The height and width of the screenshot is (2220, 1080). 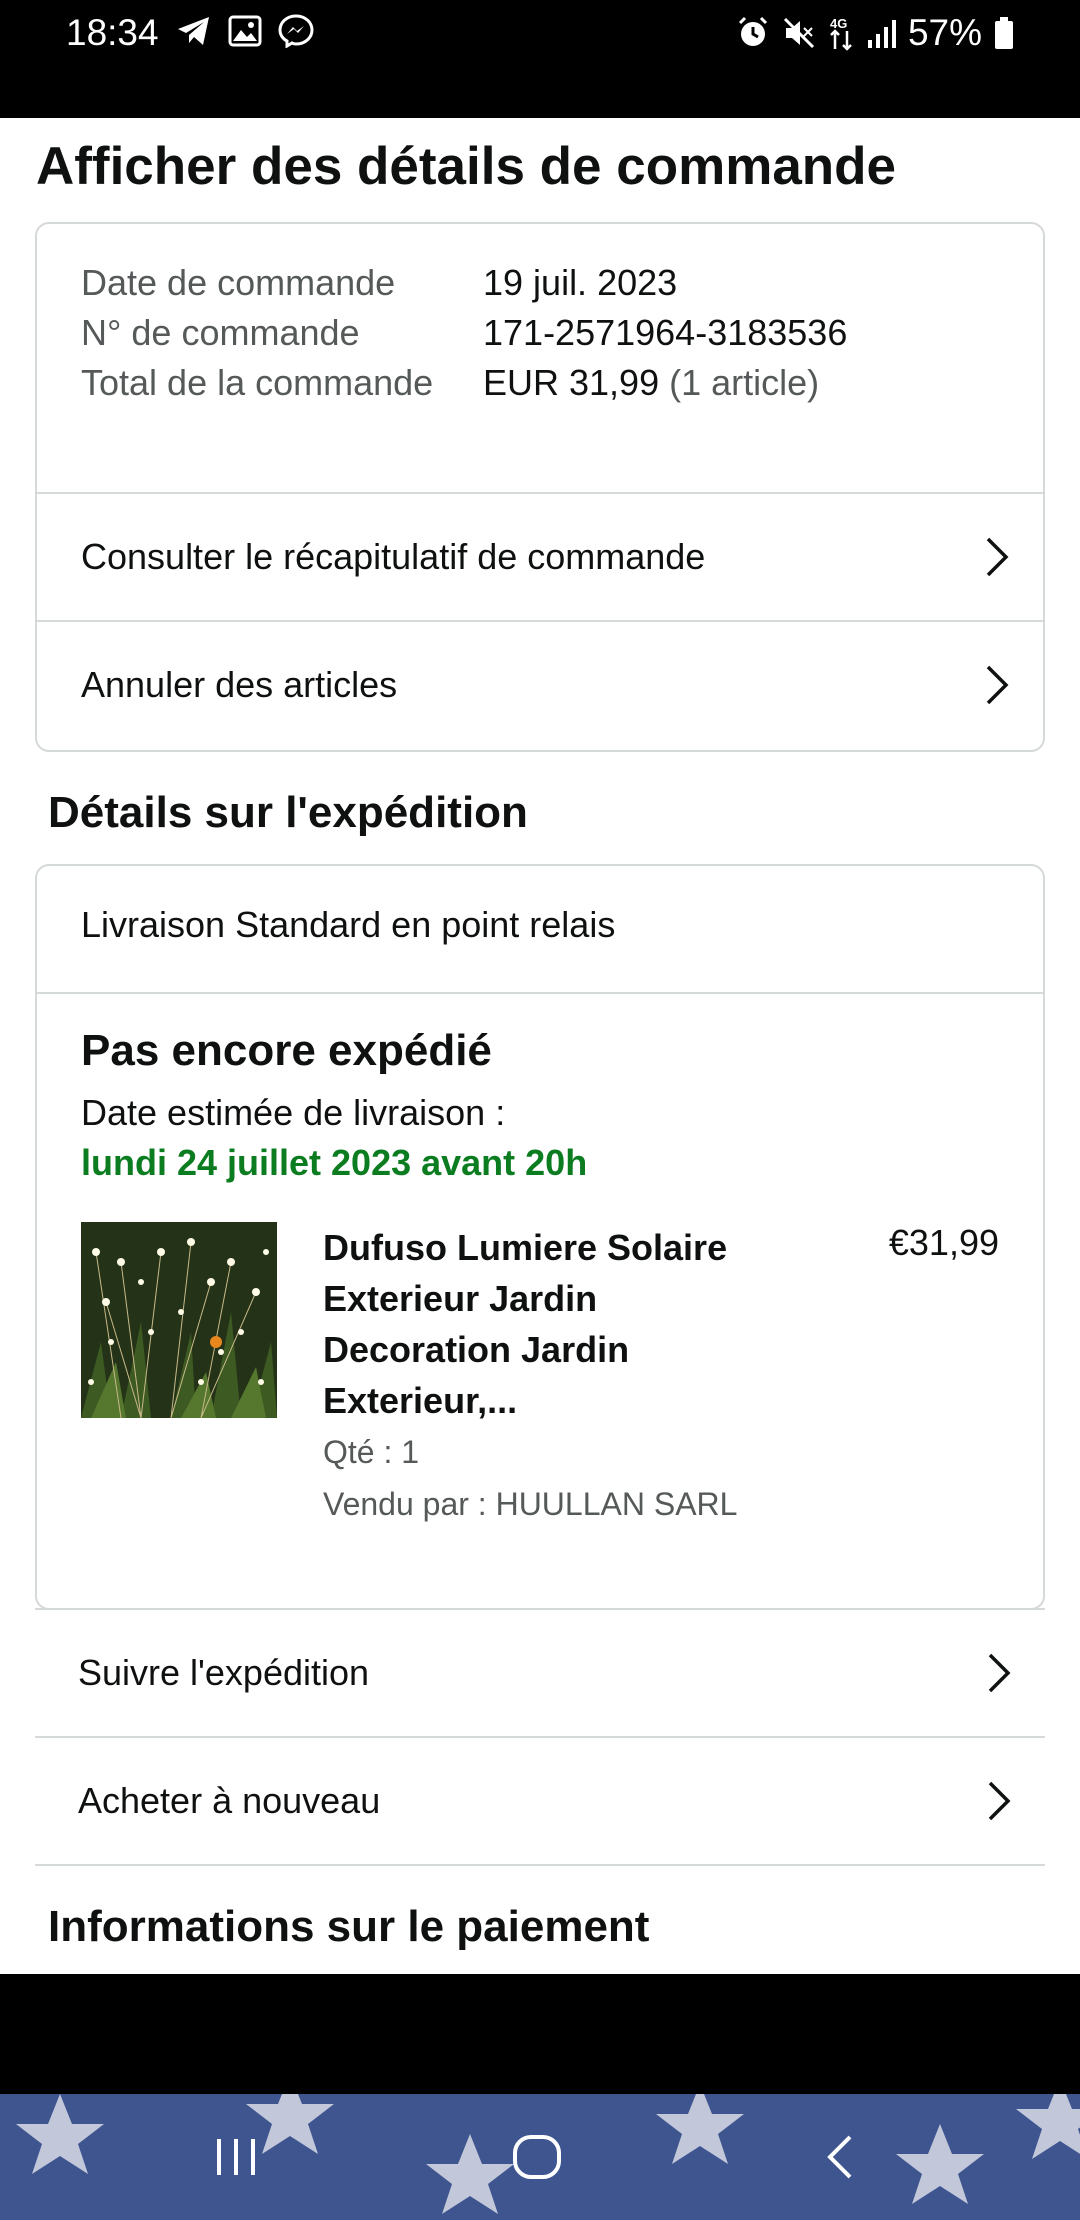 What do you see at coordinates (239, 684) in the screenshot?
I see `cancel-items-label: Annuler des articles` at bounding box center [239, 684].